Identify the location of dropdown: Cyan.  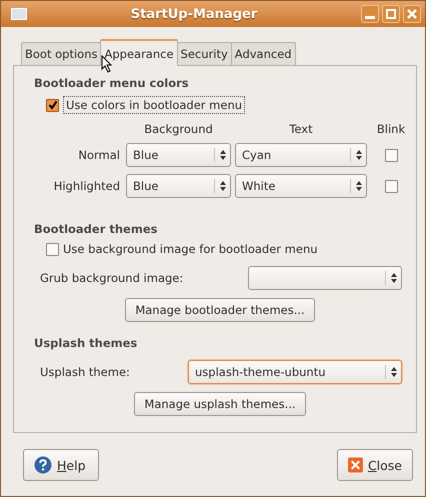
(301, 155).